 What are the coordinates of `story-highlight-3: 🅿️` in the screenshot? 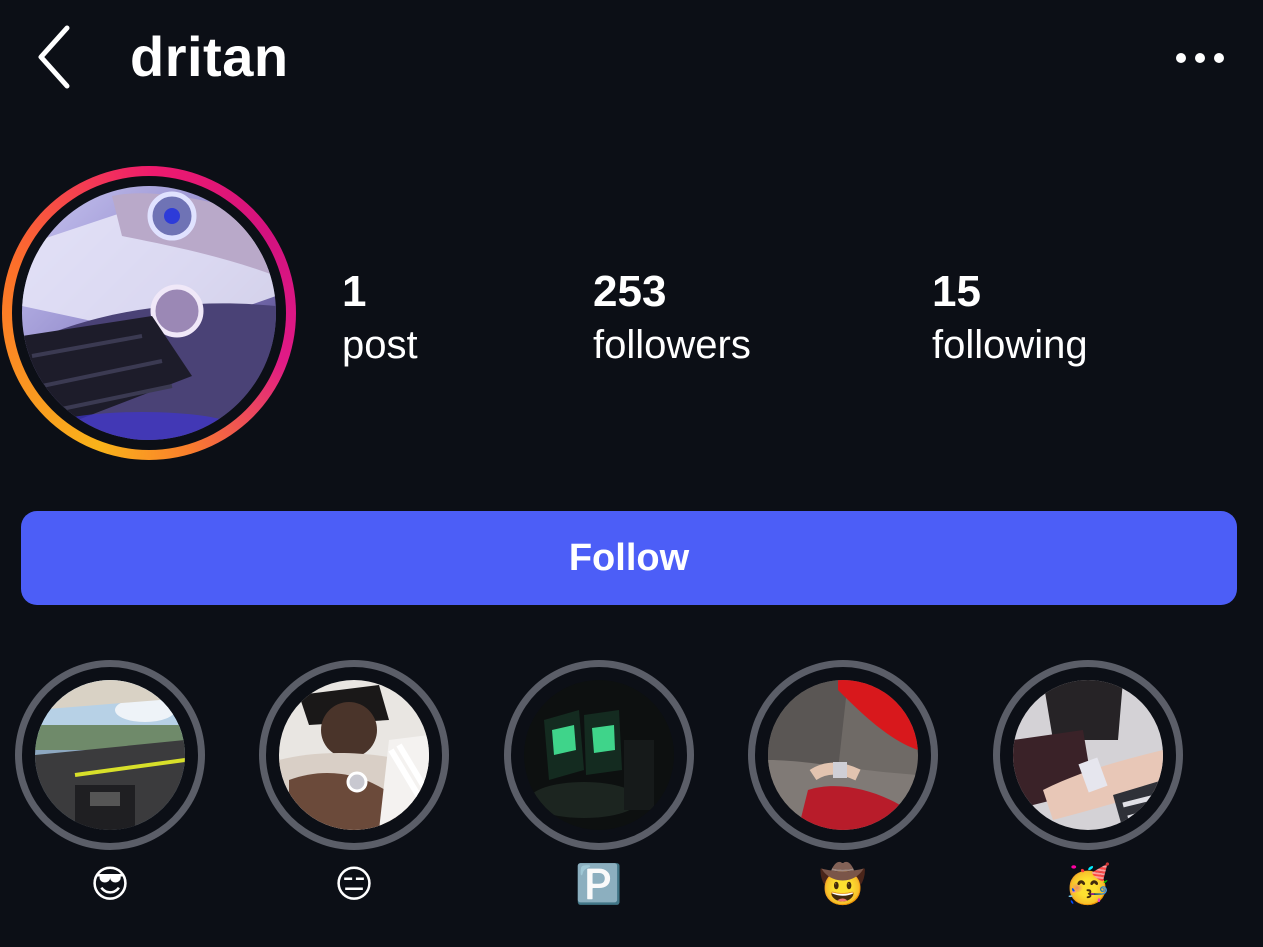 It's located at (599, 785).